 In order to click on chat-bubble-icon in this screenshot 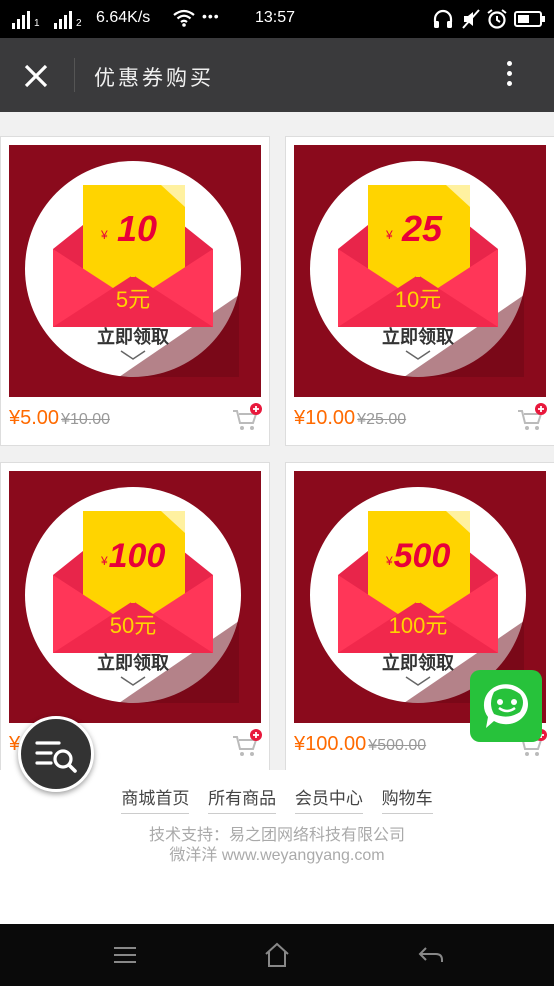, I will do `click(505, 706)`.